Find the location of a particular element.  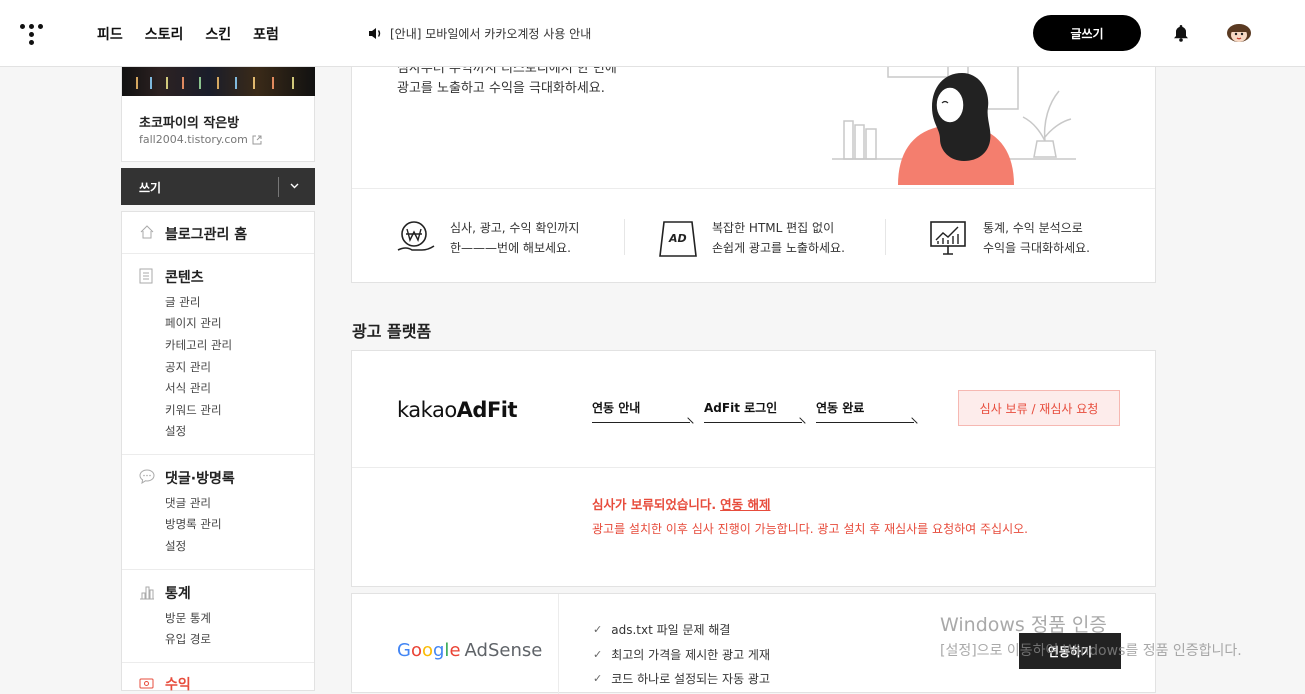

feature-item: AD 복잡한 HTML 편집 없이 손쉽게 광고를 노출하세요. is located at coordinates (773, 236).